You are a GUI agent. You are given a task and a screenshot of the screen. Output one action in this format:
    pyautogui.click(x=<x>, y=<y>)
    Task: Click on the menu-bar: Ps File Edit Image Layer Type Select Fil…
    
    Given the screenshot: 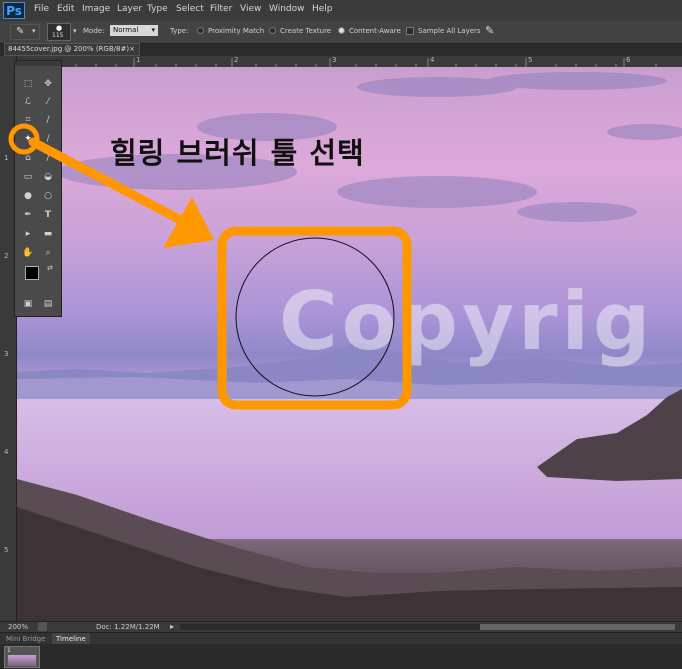 What is the action you would take?
    pyautogui.click(x=341, y=11)
    